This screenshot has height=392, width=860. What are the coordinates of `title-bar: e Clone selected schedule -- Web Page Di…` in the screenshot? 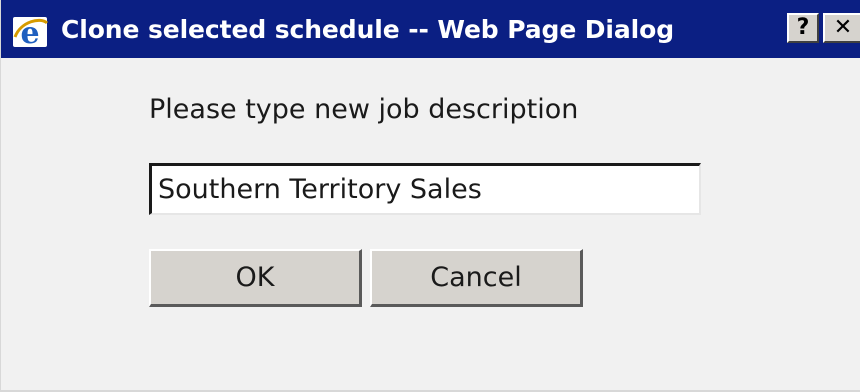 It's located at (430, 29).